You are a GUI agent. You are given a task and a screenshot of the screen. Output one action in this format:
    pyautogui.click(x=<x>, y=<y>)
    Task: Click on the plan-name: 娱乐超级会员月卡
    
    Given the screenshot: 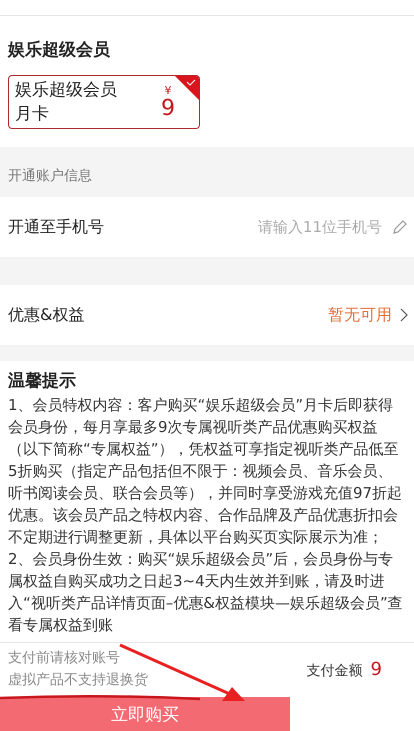 What is the action you would take?
    pyautogui.click(x=66, y=102)
    